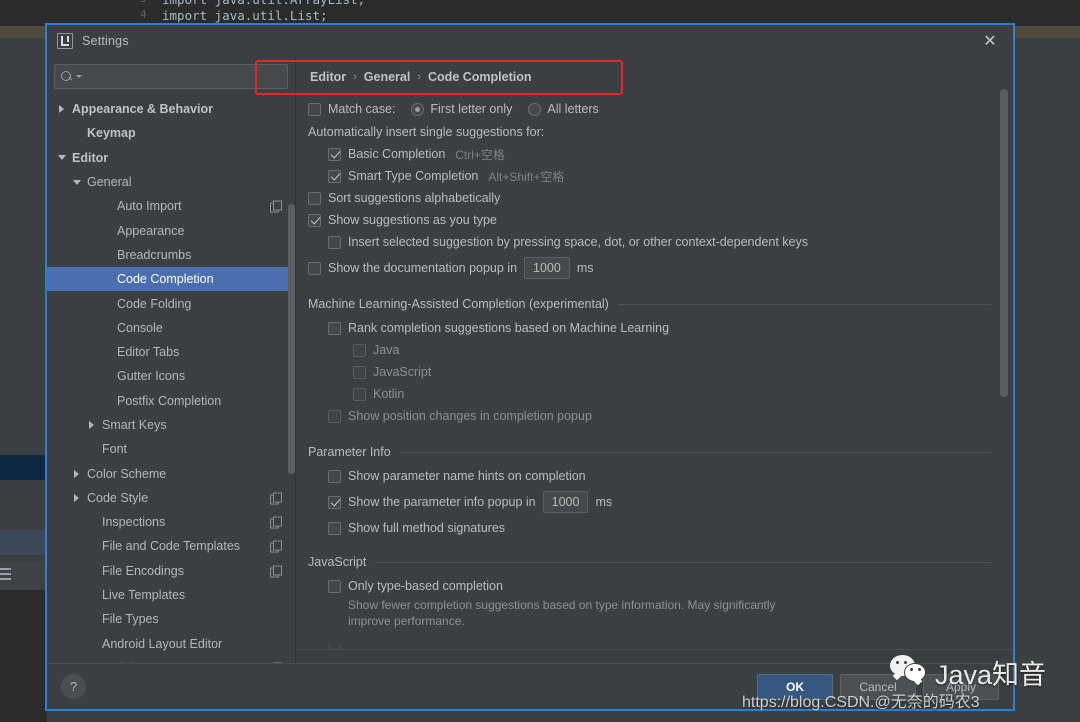 Image resolution: width=1080 pixels, height=722 pixels. Describe the element at coordinates (171, 133) in the screenshot. I see `sidebar-item-keymap: Keymap` at that location.